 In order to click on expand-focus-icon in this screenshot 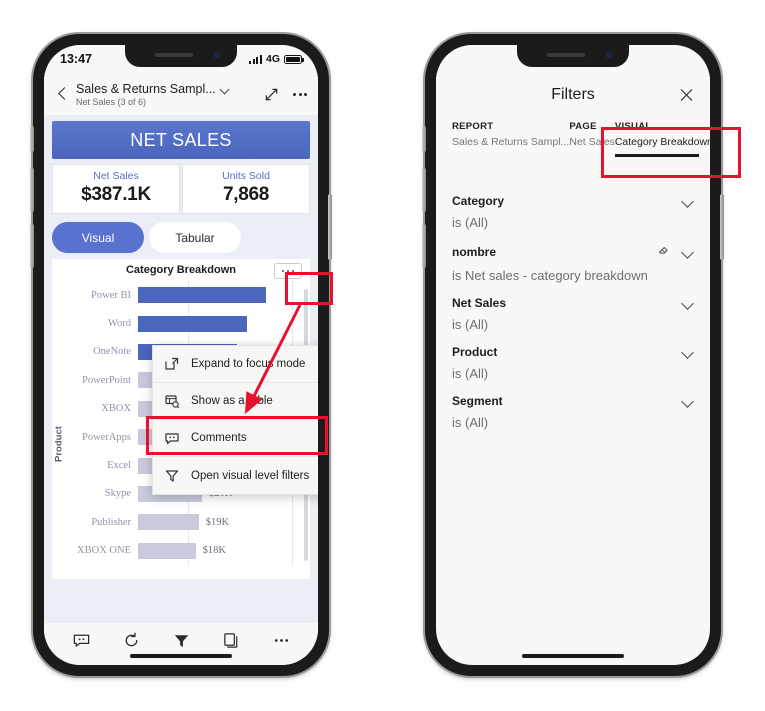, I will do `click(172, 364)`.